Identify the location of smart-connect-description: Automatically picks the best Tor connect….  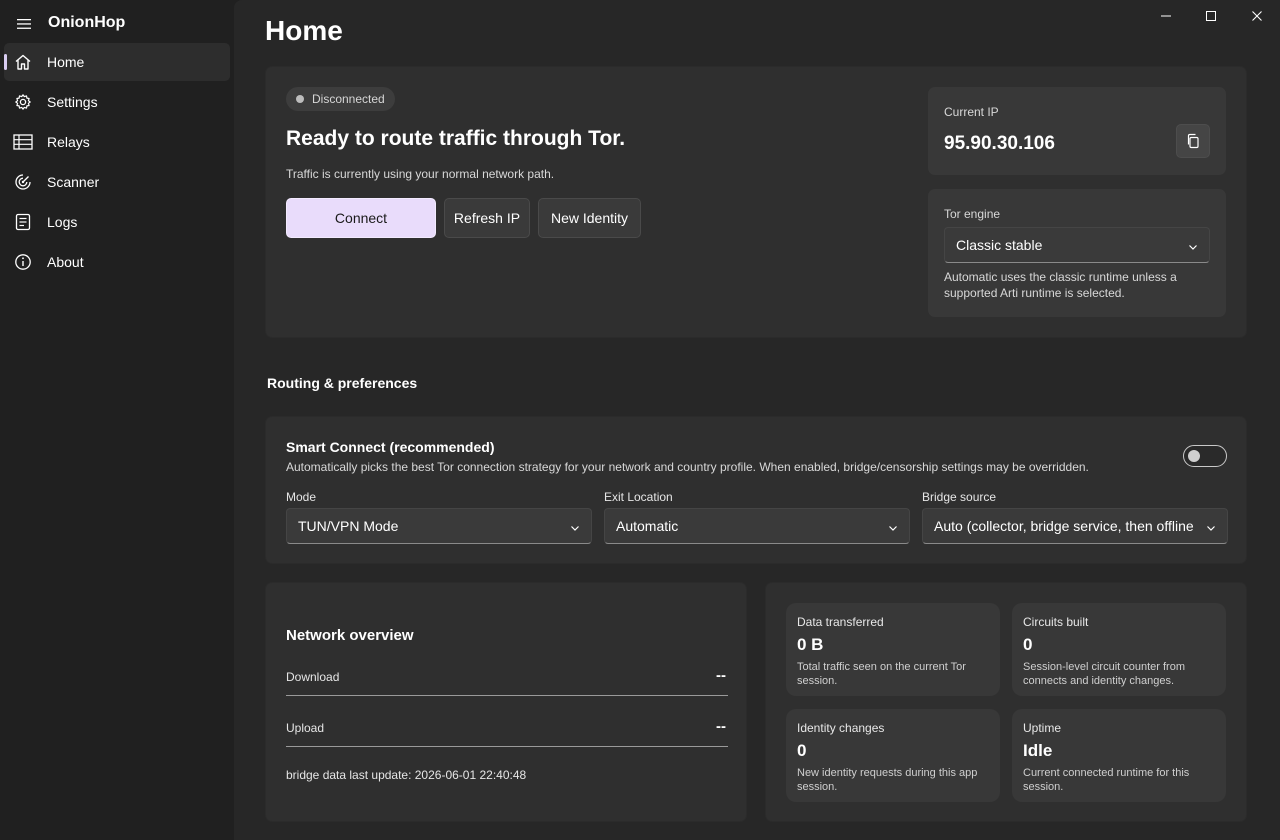
(687, 467).